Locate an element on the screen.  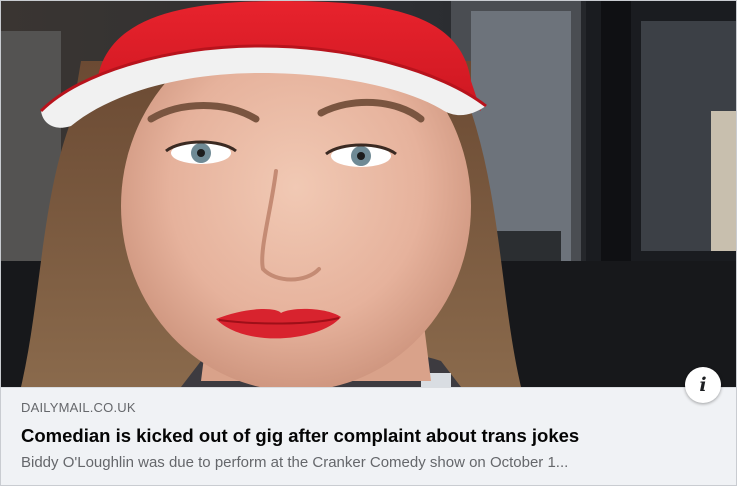
source-domain: DAILYMAIL.CO.UK is located at coordinates (78, 407).